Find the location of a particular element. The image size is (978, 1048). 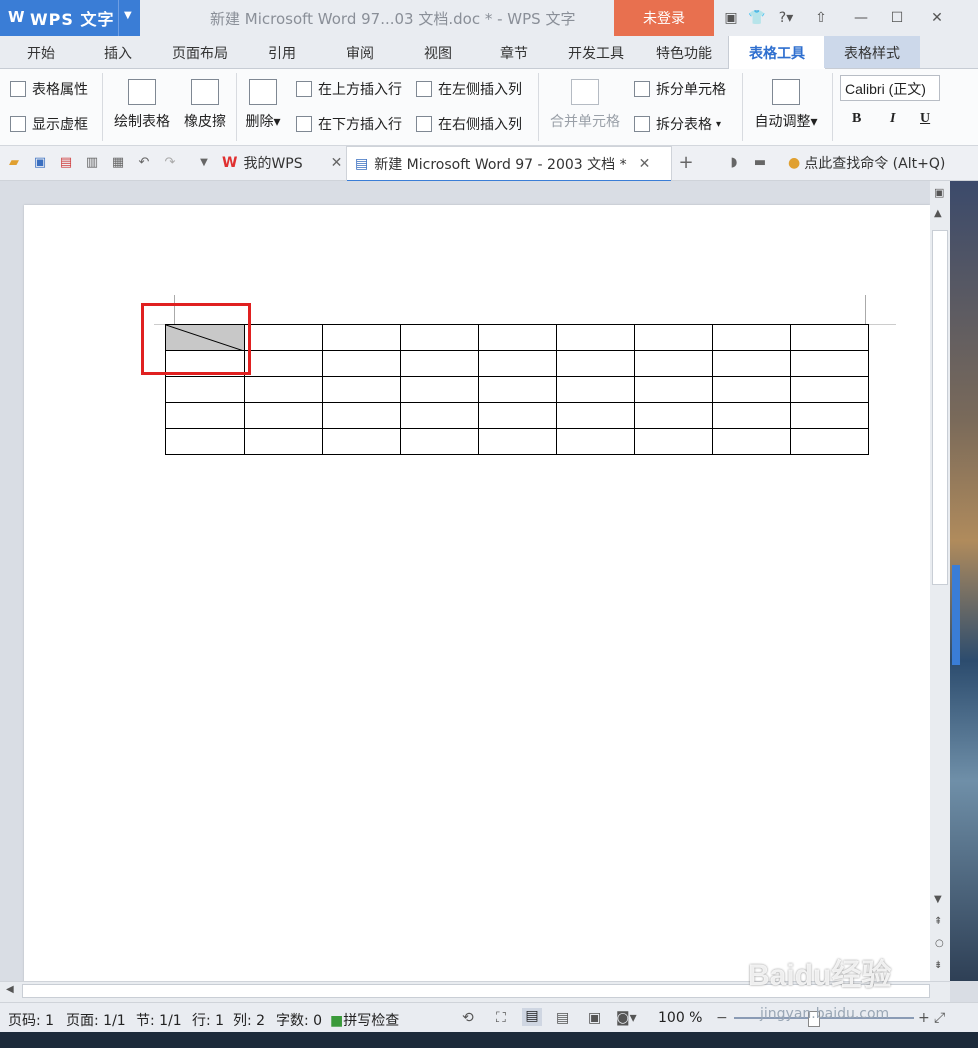

auto-fit-button: 自动调整▾ is located at coordinates (786, 105).